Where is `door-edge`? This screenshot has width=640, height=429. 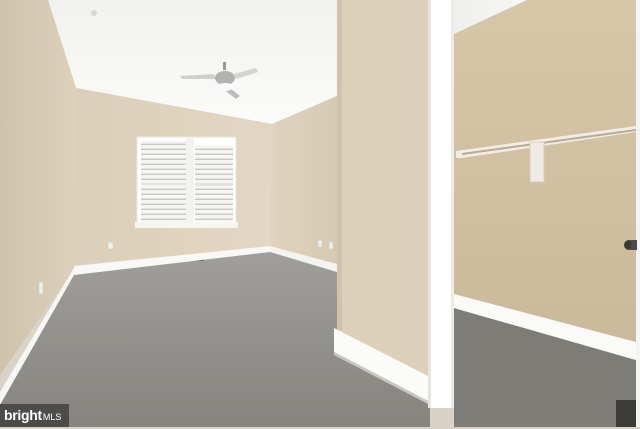 door-edge is located at coordinates (638, 213).